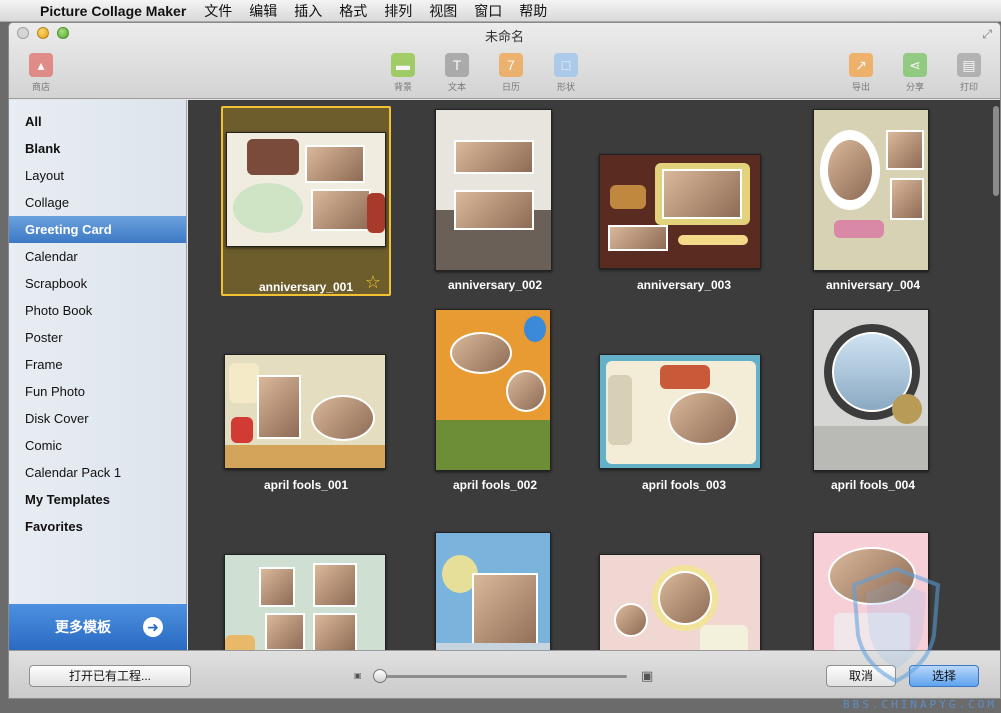 This screenshot has height=713, width=1001. What do you see at coordinates (306, 485) in the screenshot?
I see `template-name: april fools_001` at bounding box center [306, 485].